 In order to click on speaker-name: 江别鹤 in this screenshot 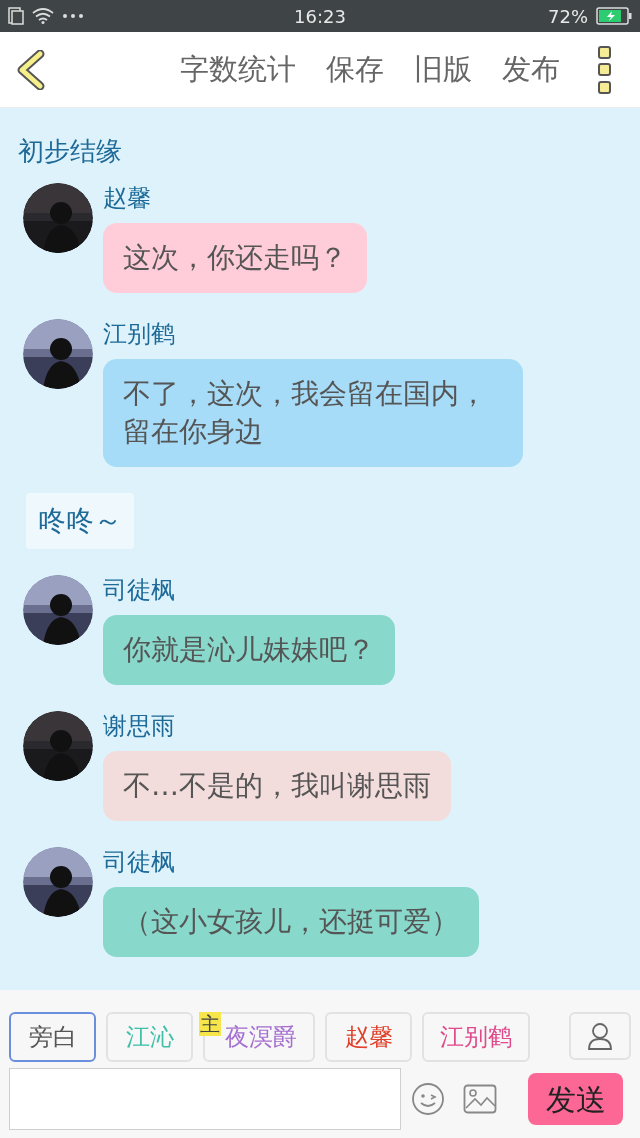, I will do `click(139, 334)`.